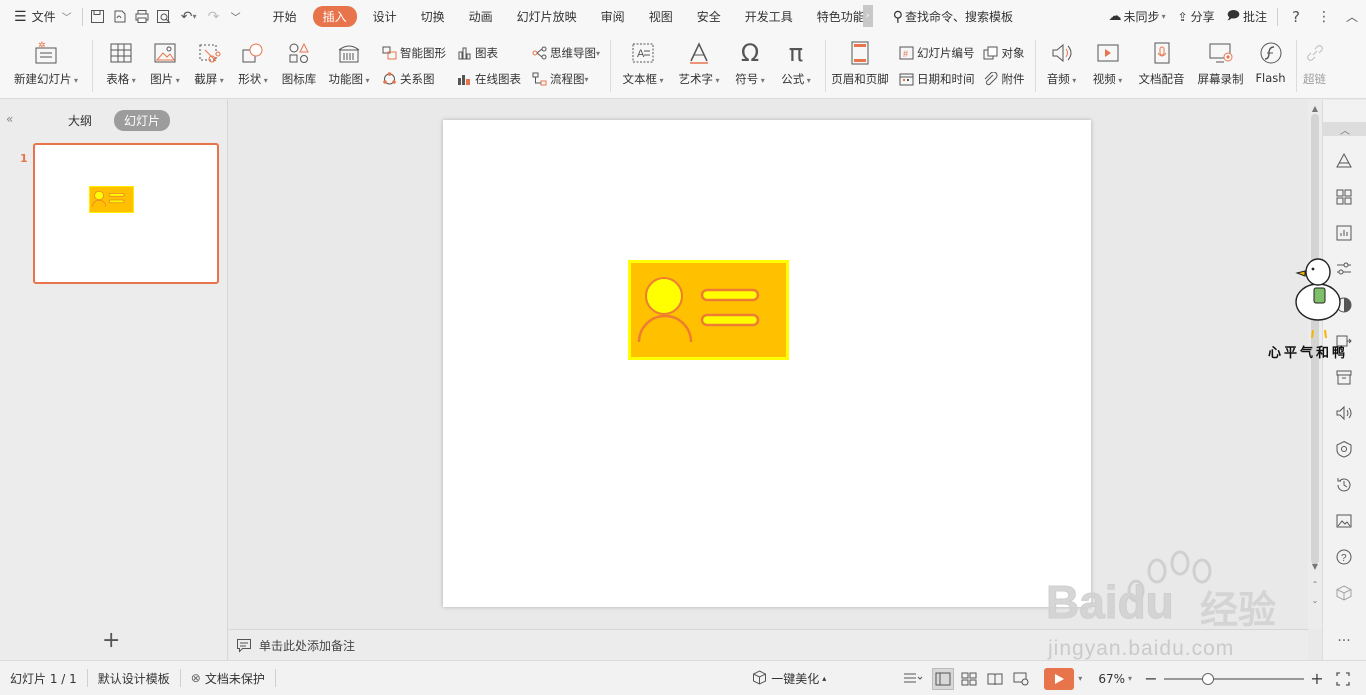 Image resolution: width=1366 pixels, height=695 pixels. Describe the element at coordinates (1059, 678) in the screenshot. I see `play-slideshow-button` at that location.